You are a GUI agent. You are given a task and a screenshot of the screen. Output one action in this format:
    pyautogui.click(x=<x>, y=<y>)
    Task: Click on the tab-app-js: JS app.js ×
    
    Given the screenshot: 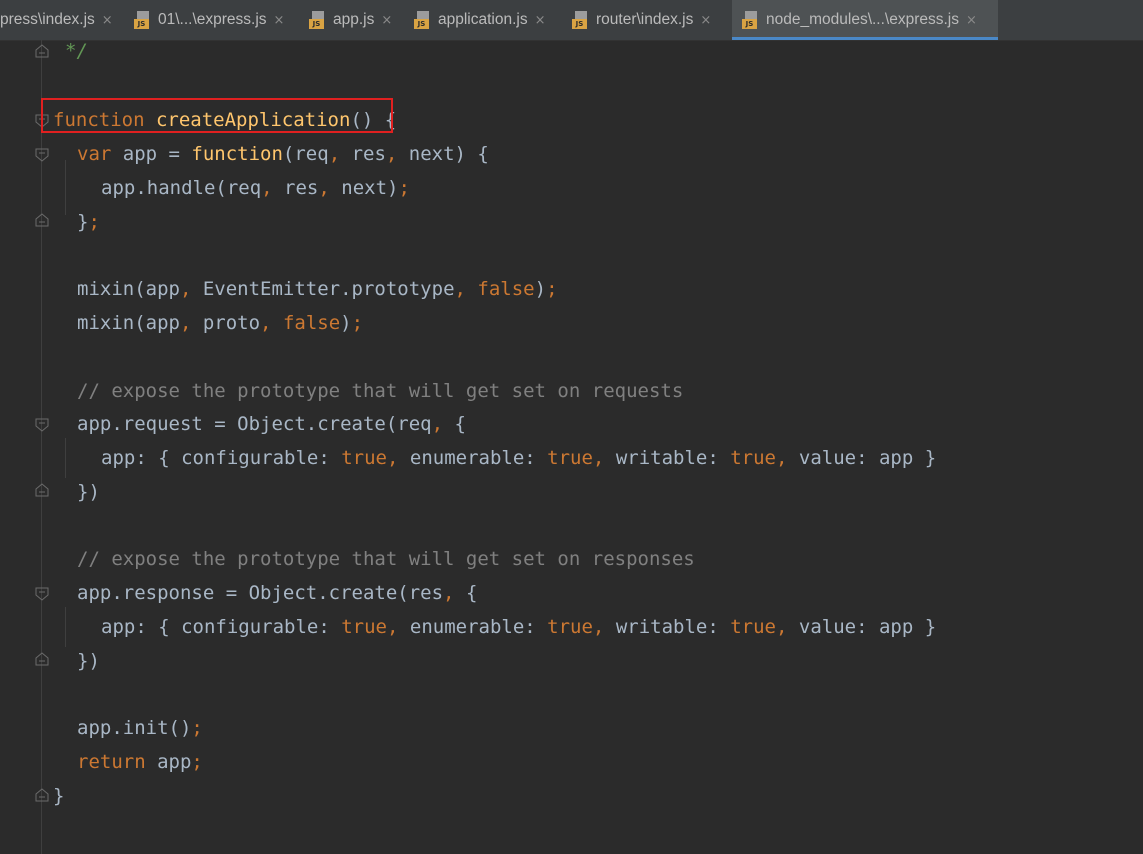 What is the action you would take?
    pyautogui.click(x=359, y=20)
    